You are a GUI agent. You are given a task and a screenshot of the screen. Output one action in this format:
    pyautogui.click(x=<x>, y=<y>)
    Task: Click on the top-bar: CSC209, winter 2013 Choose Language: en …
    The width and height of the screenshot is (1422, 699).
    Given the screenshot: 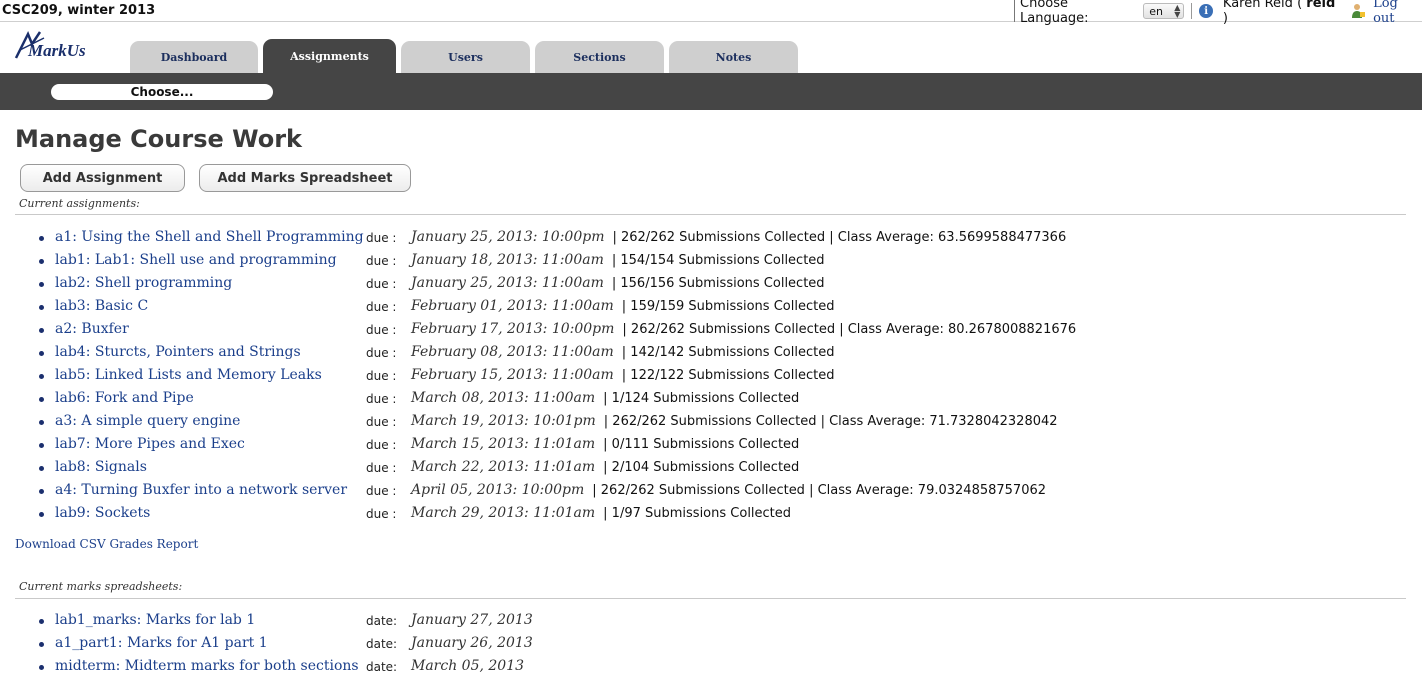 What is the action you would take?
    pyautogui.click(x=711, y=13)
    